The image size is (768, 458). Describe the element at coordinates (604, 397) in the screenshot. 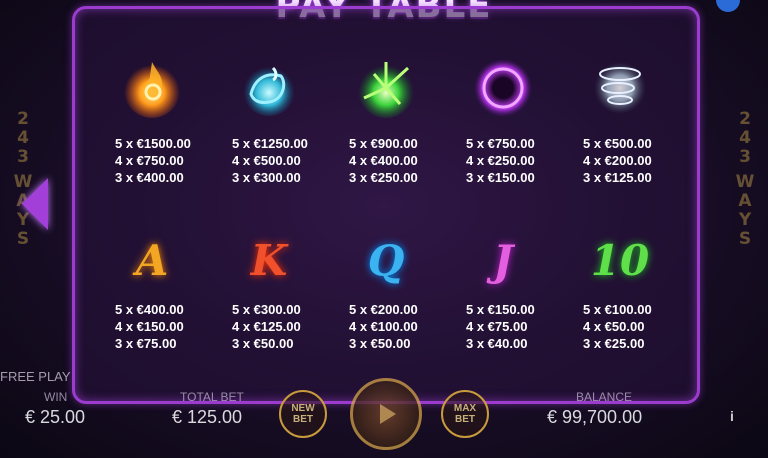

I see `balance-label: BALANCE` at that location.